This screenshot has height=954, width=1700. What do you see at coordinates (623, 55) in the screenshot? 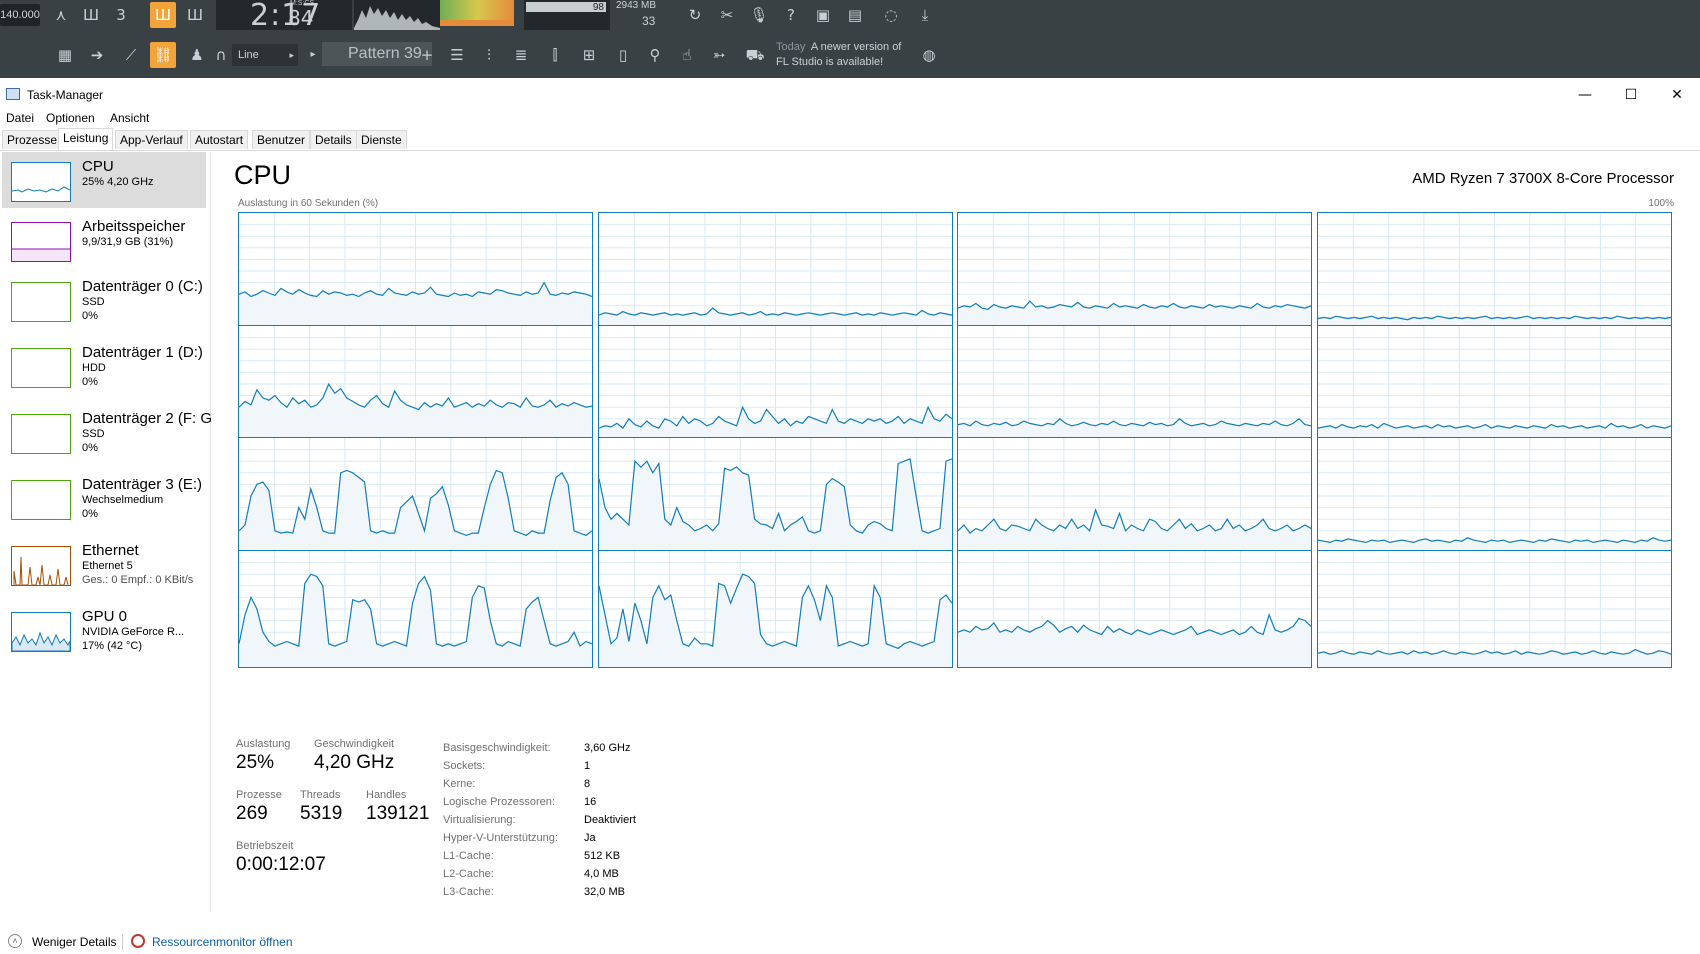
I see `file-icon: ▯` at bounding box center [623, 55].